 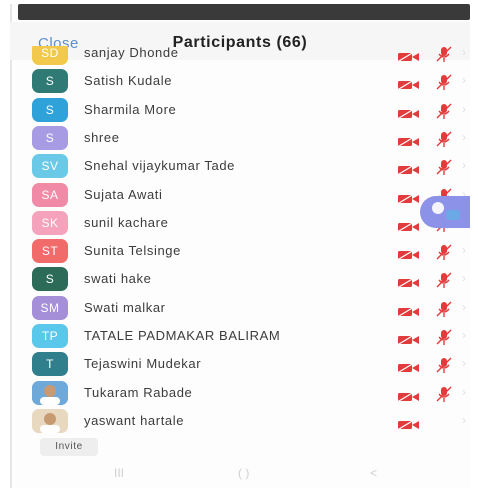 I want to click on participant-row: SA Sujata Awati ›, so click(x=240, y=196).